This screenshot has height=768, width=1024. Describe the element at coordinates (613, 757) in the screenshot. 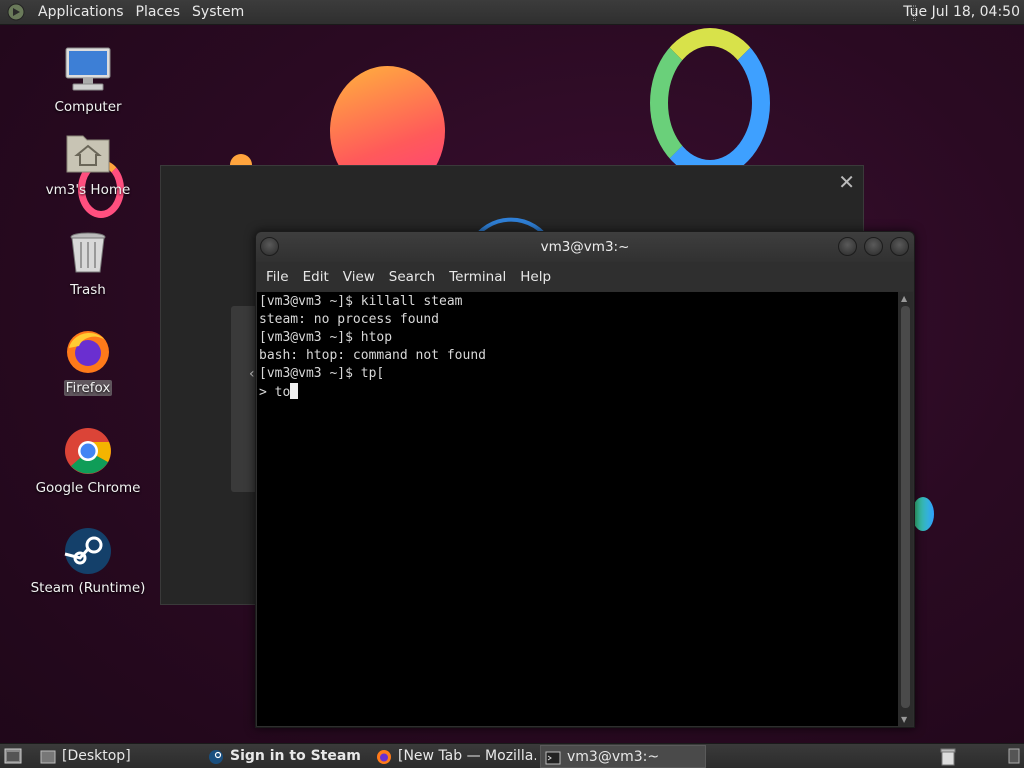

I see `task-label: vm3@vm3:~` at that location.